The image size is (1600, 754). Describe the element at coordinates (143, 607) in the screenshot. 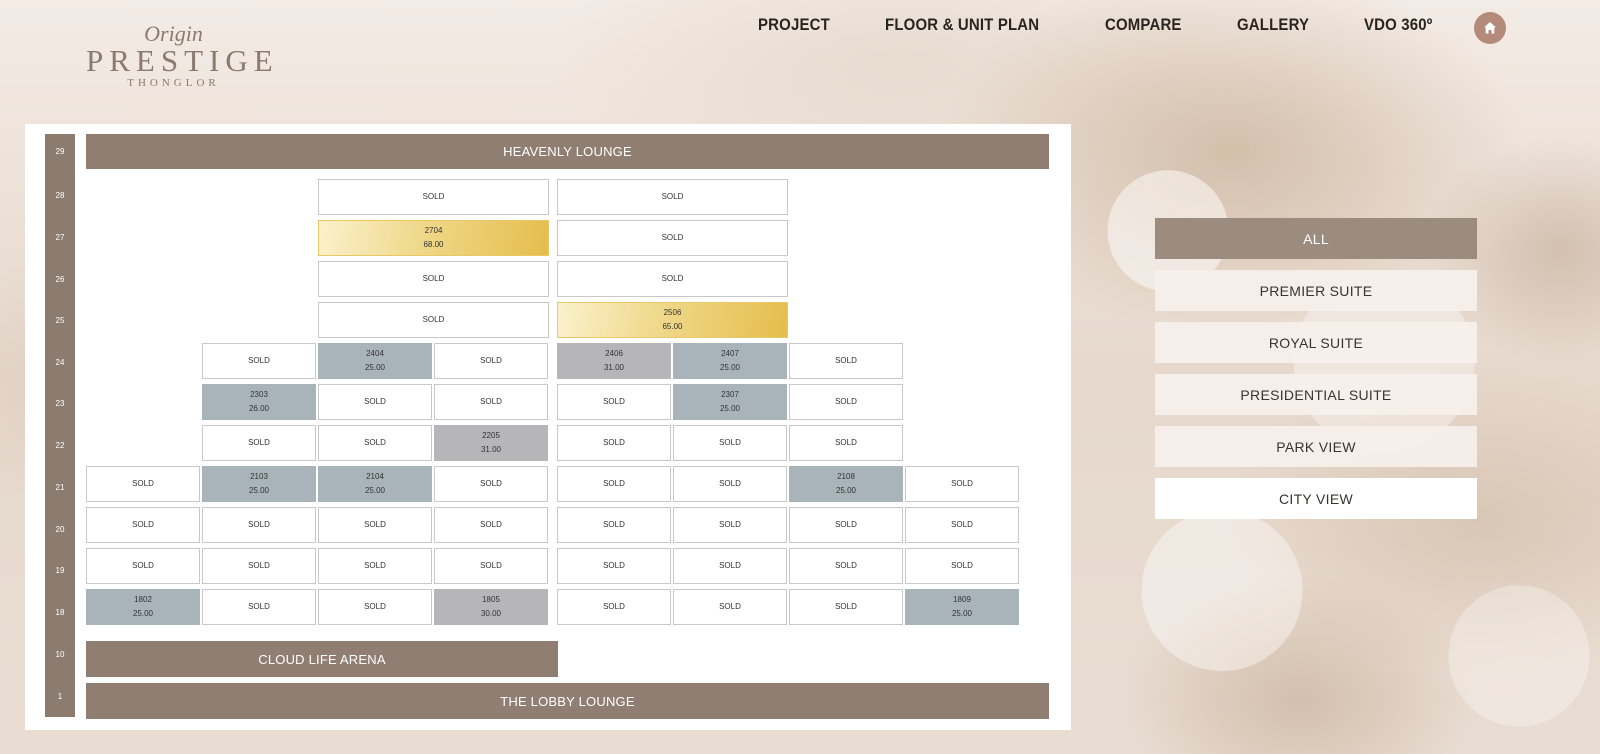

I see `unit-cell-1802: 1802 25.00` at that location.